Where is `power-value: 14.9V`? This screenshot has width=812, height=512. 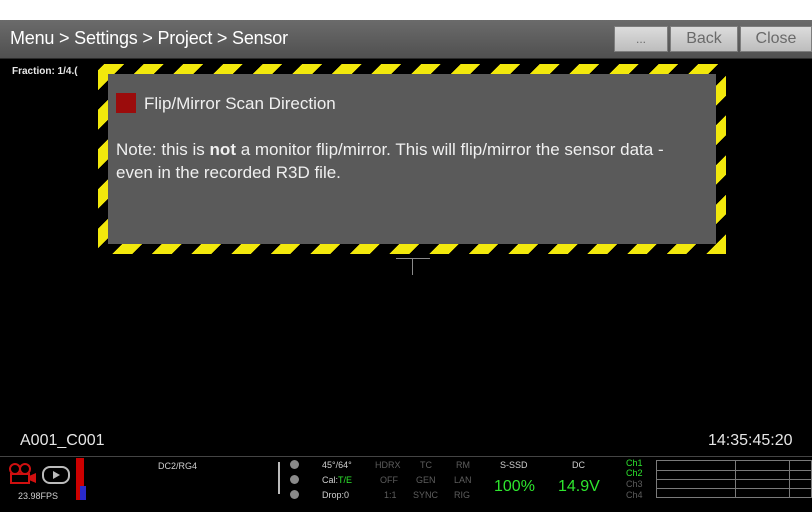
power-value: 14.9V is located at coordinates (579, 486).